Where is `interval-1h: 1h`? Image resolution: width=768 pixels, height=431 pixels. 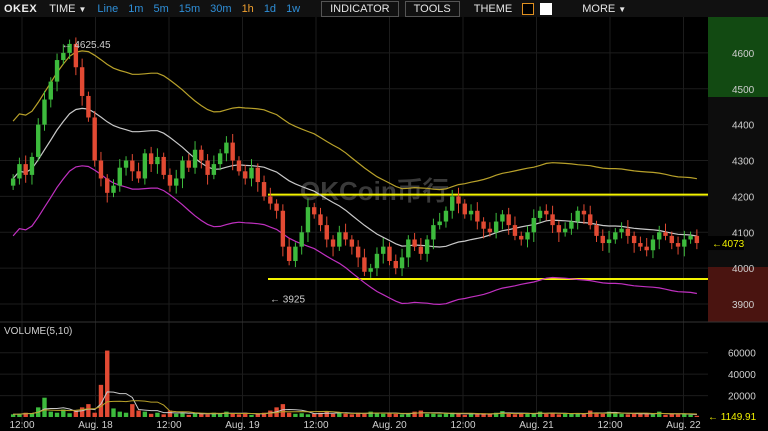
interval-1h: 1h is located at coordinates (248, 9).